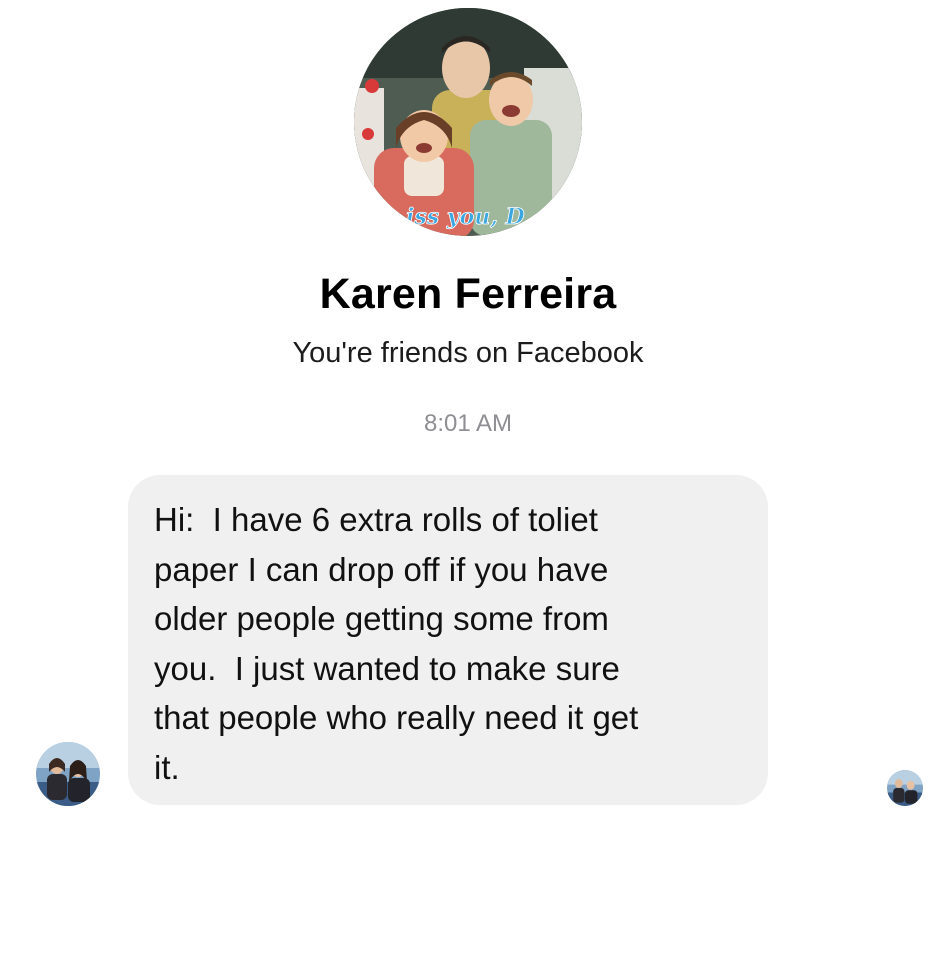 Image resolution: width=936 pixels, height=960 pixels. What do you see at coordinates (381, 618) in the screenshot?
I see `message-line: older people getting some from` at bounding box center [381, 618].